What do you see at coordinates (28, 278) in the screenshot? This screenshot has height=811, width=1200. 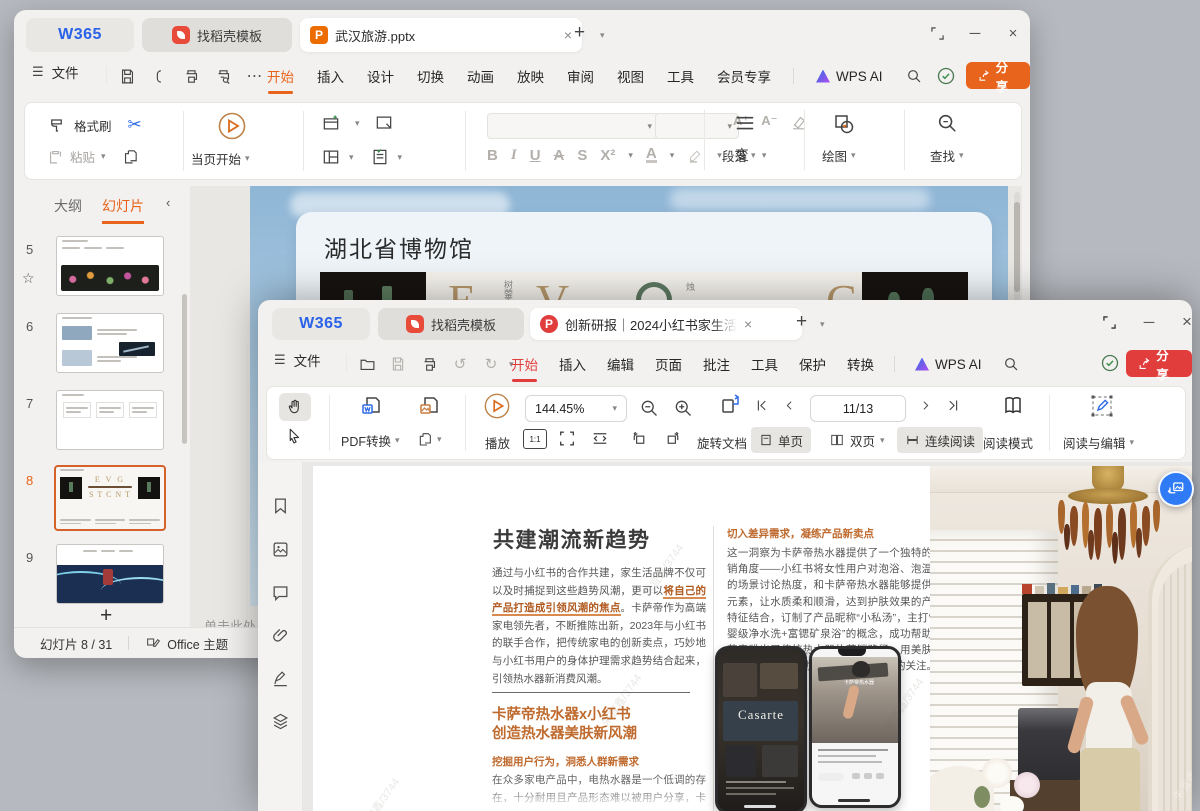 I see `star-slide-icon: ☆` at bounding box center [28, 278].